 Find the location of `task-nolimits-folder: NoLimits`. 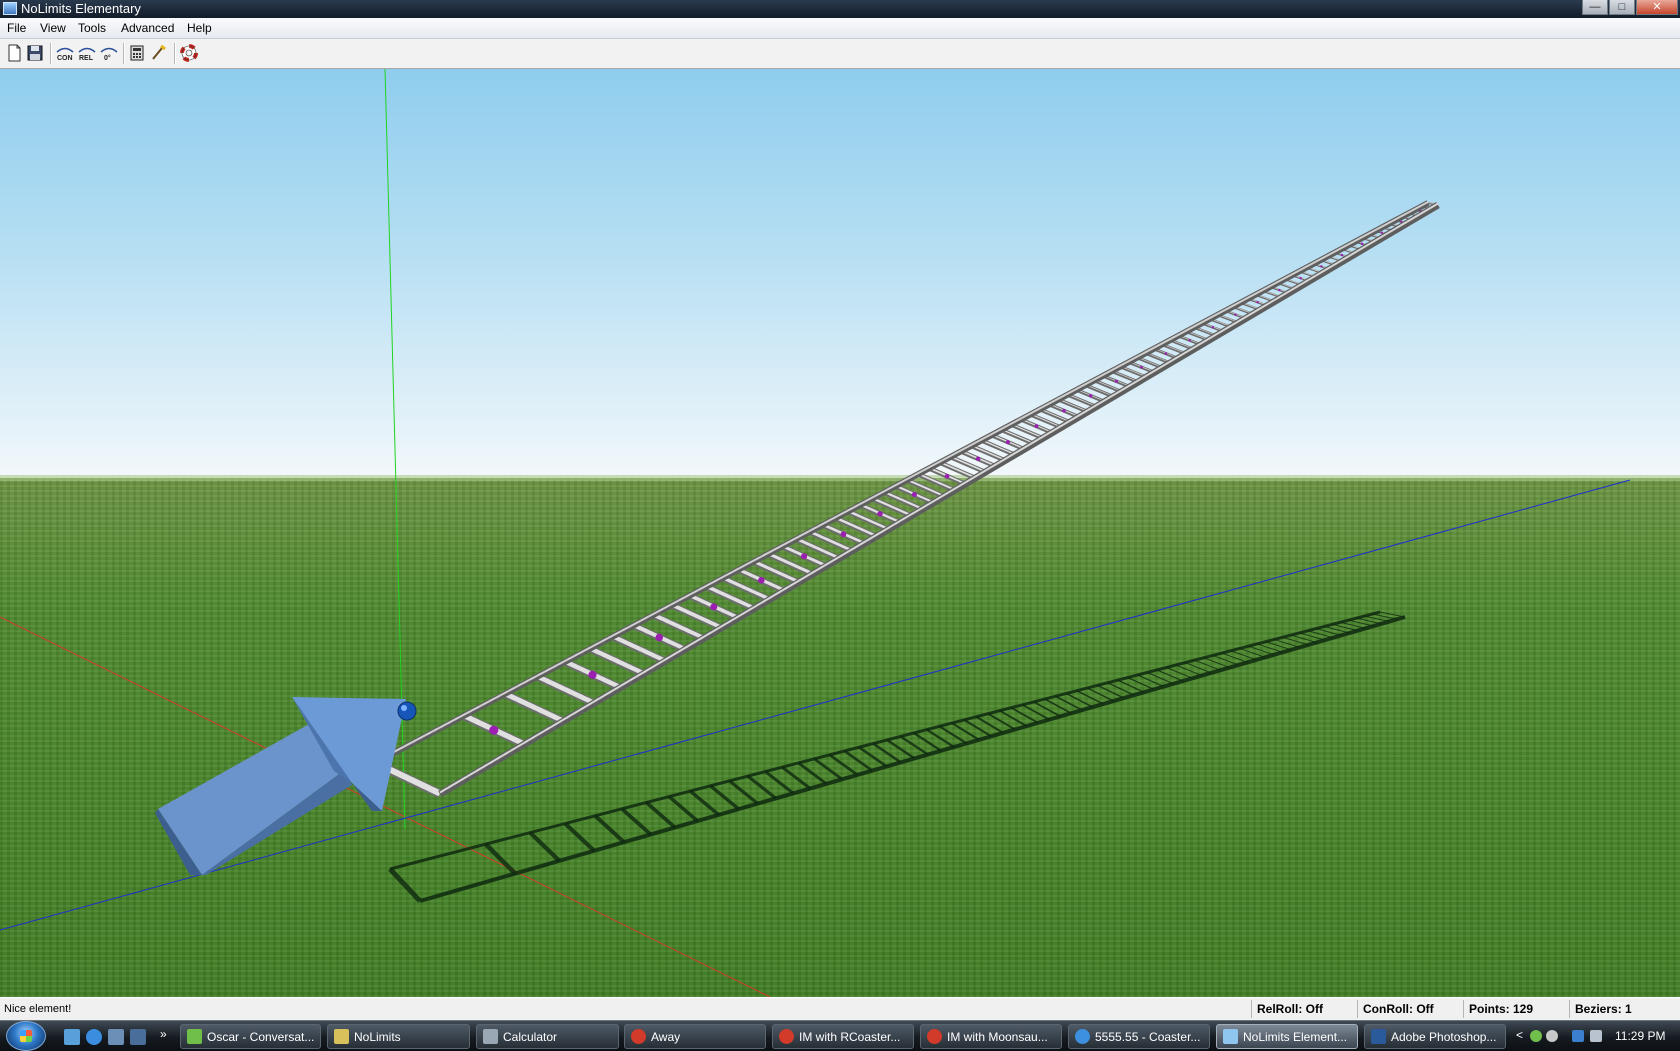

task-nolimits-folder: NoLimits is located at coordinates (398, 1036).